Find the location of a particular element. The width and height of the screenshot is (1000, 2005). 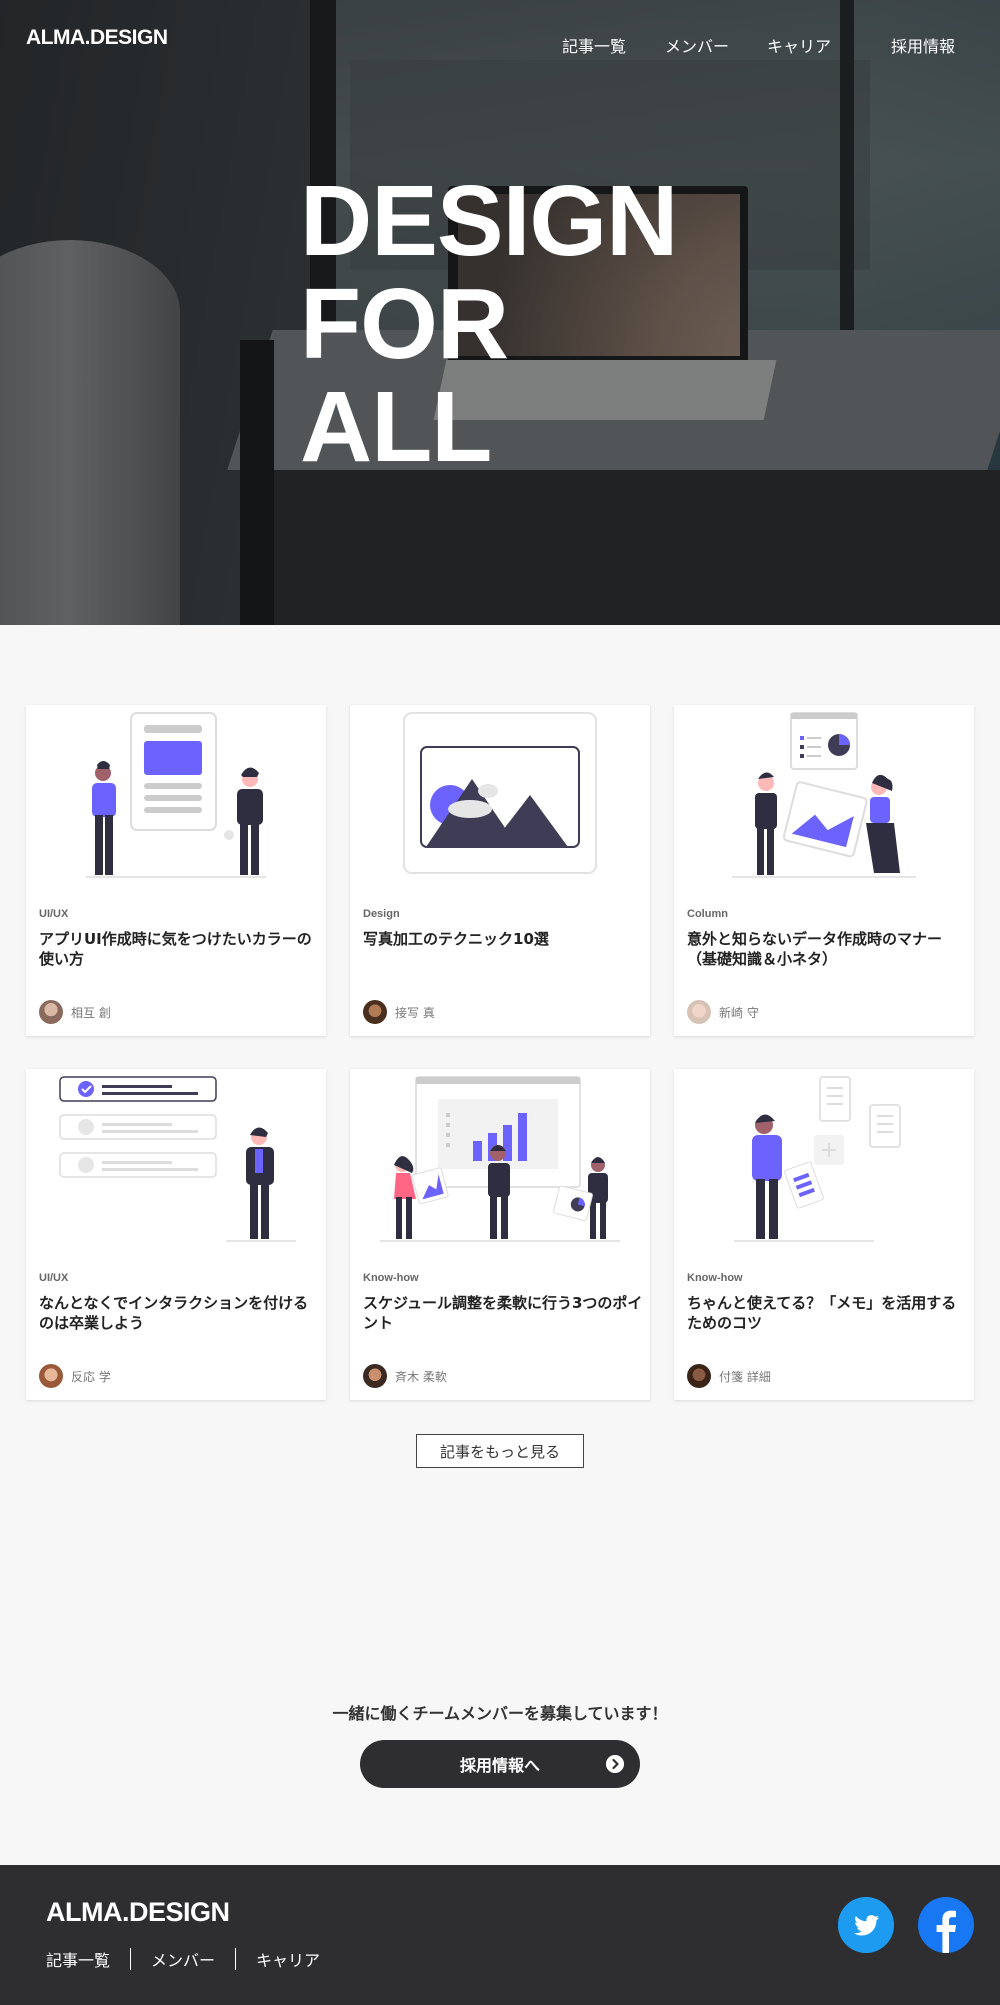

article-card: UI/UX アプリUI作成時に気をつけたいカラーの使い方 相互 創 is located at coordinates (176, 870).